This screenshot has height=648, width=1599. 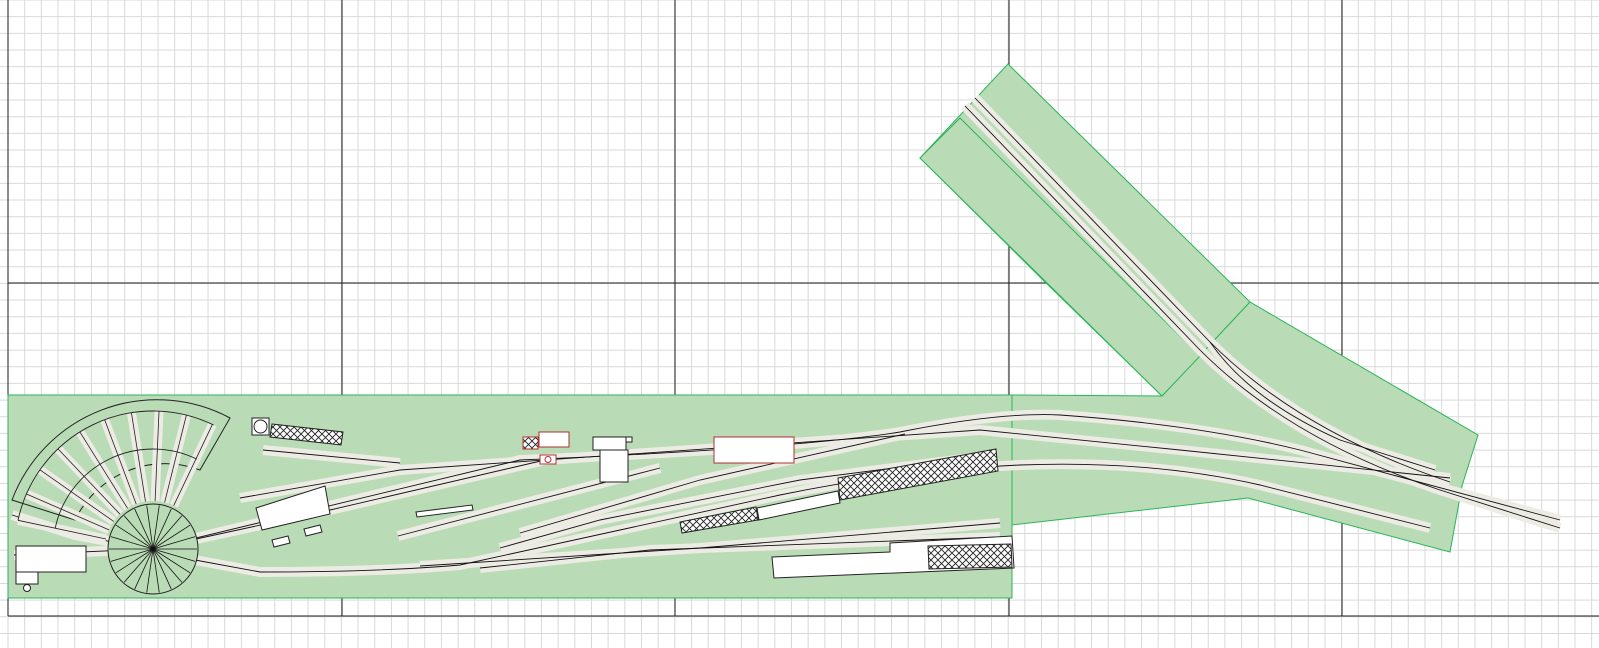 What do you see at coordinates (548, 459) in the screenshot?
I see `red-small-circle` at bounding box center [548, 459].